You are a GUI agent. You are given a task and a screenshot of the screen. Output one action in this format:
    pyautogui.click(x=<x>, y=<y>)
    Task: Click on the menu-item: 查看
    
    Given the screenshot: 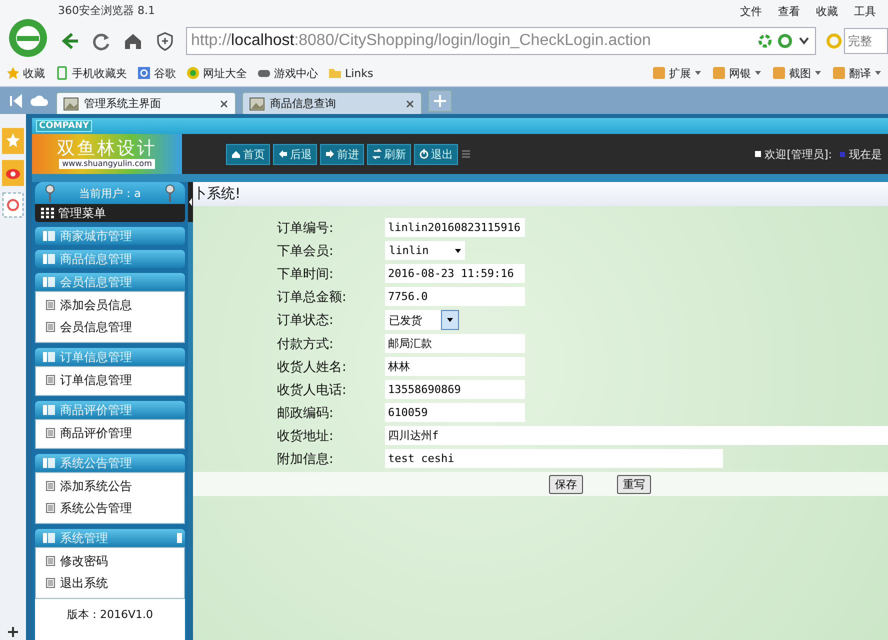 What is the action you would take?
    pyautogui.click(x=789, y=11)
    